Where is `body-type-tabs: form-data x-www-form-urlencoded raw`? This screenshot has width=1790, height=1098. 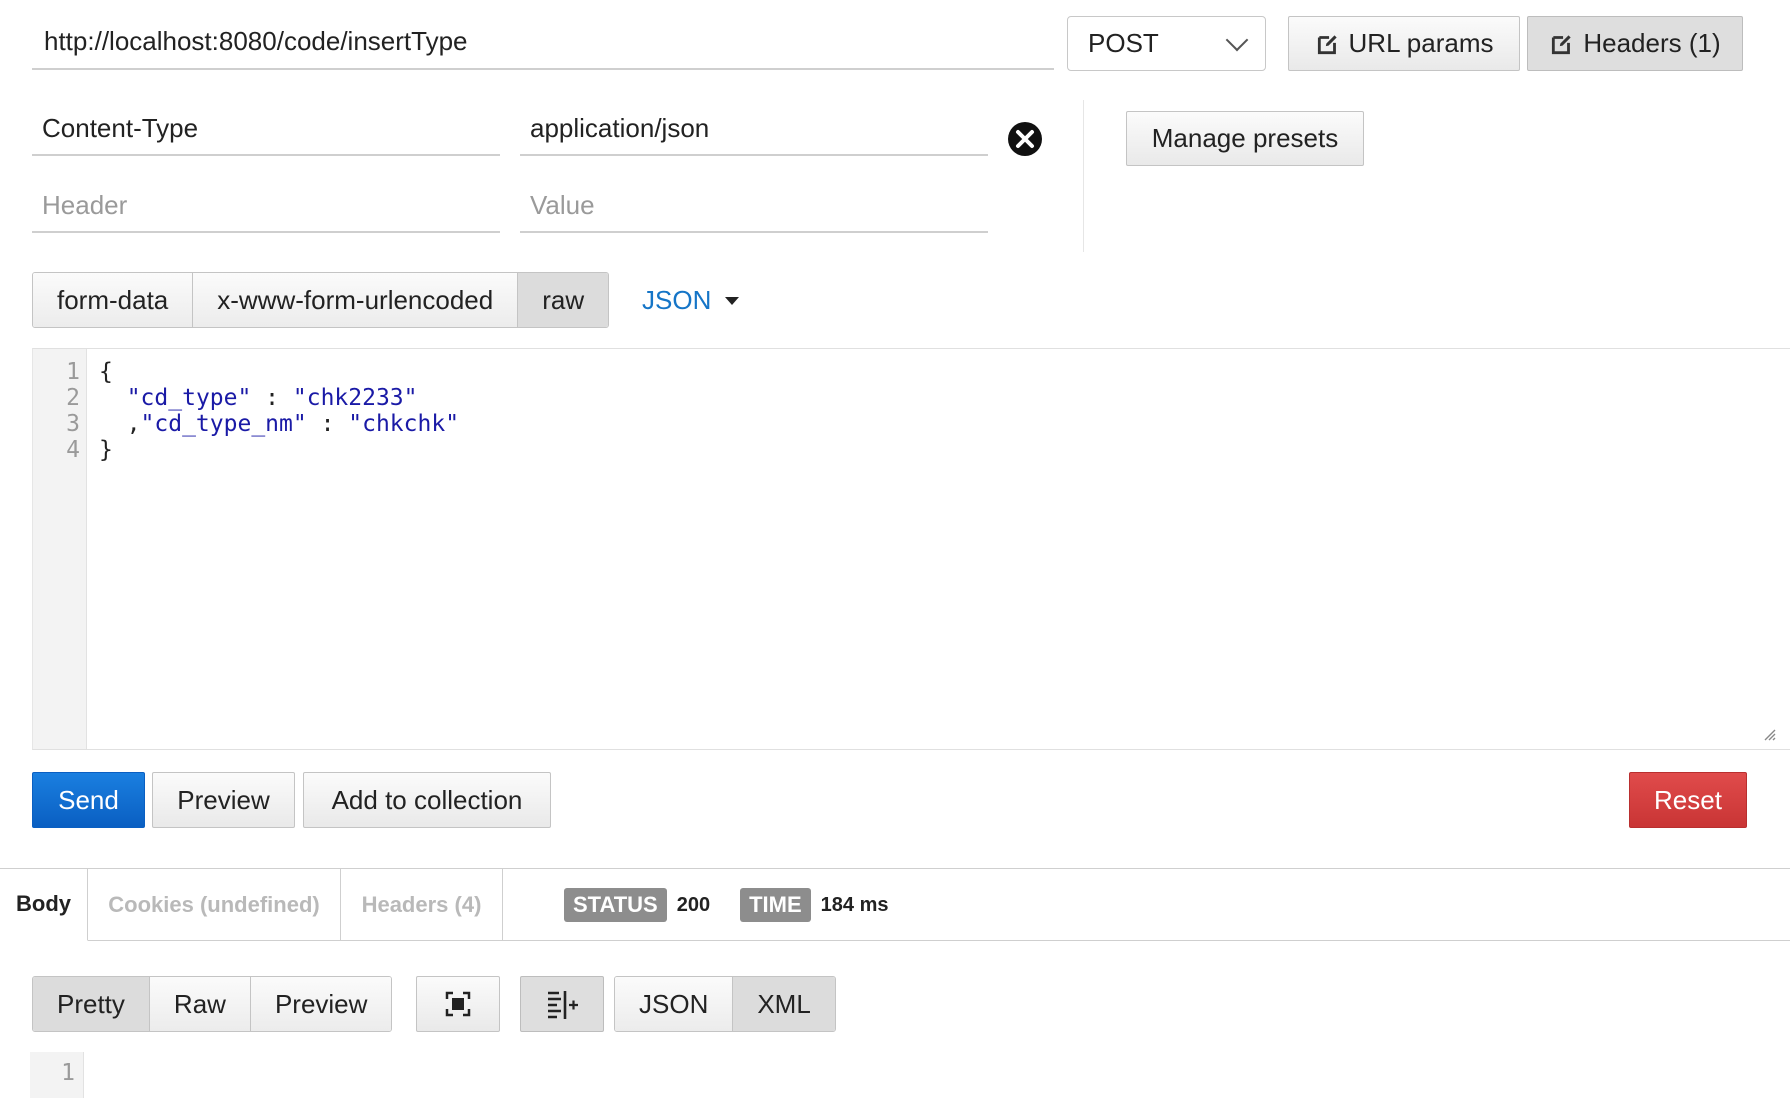 body-type-tabs: form-data x-www-form-urlencoded raw is located at coordinates (321, 300).